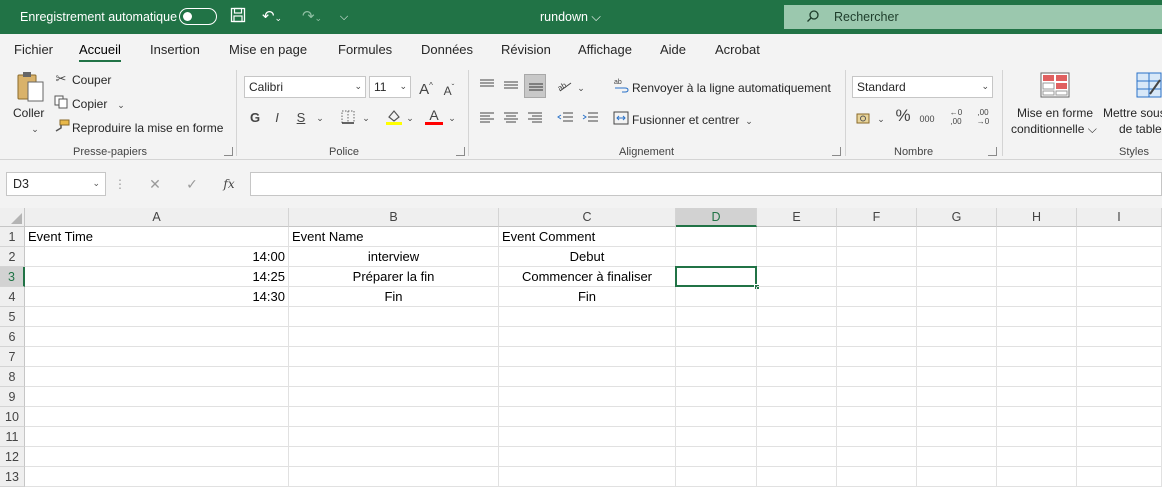 This screenshot has width=1162, height=487. I want to click on align-top-icon, so click(487, 87).